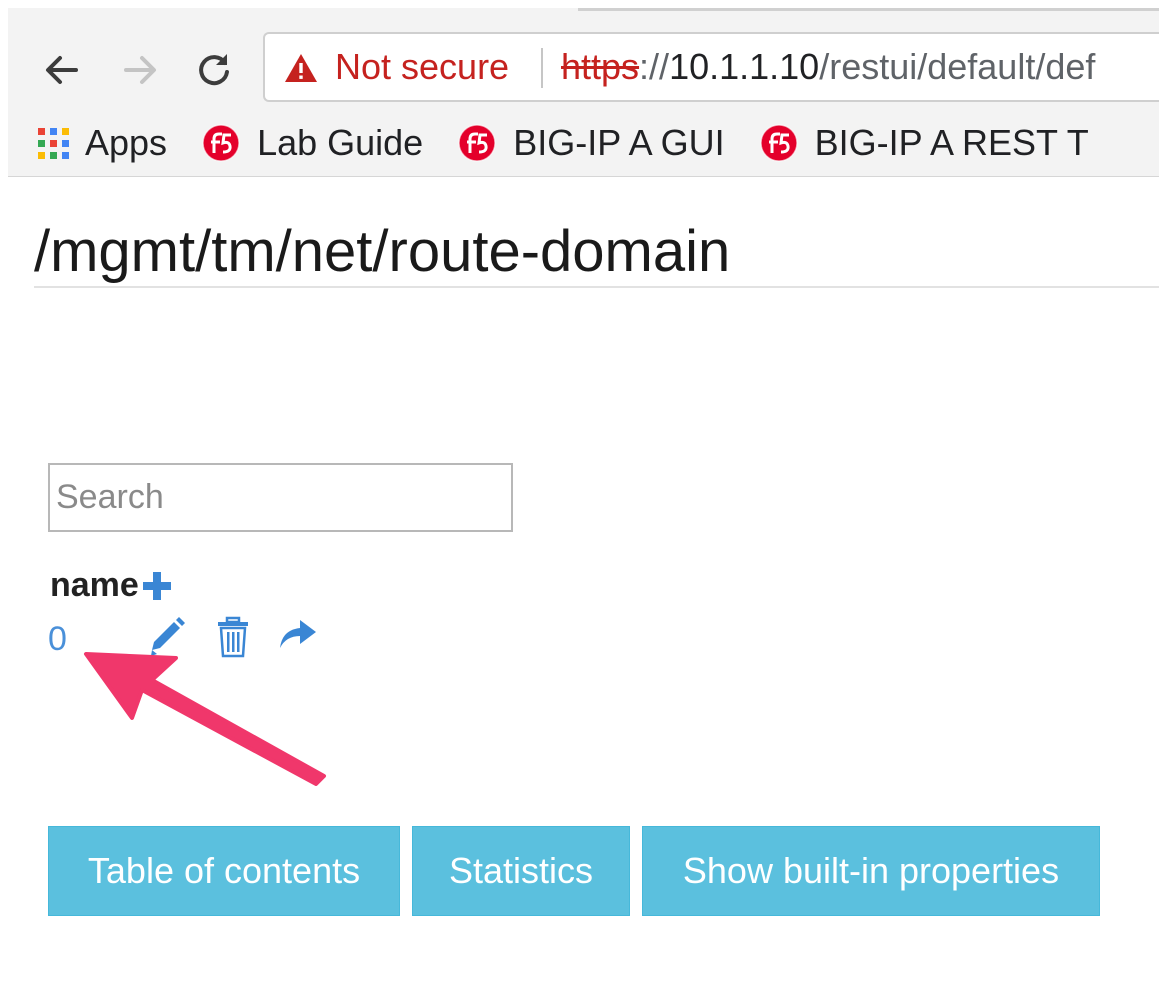  What do you see at coordinates (957, 66) in the screenshot?
I see `url-path: /restui/default/def` at bounding box center [957, 66].